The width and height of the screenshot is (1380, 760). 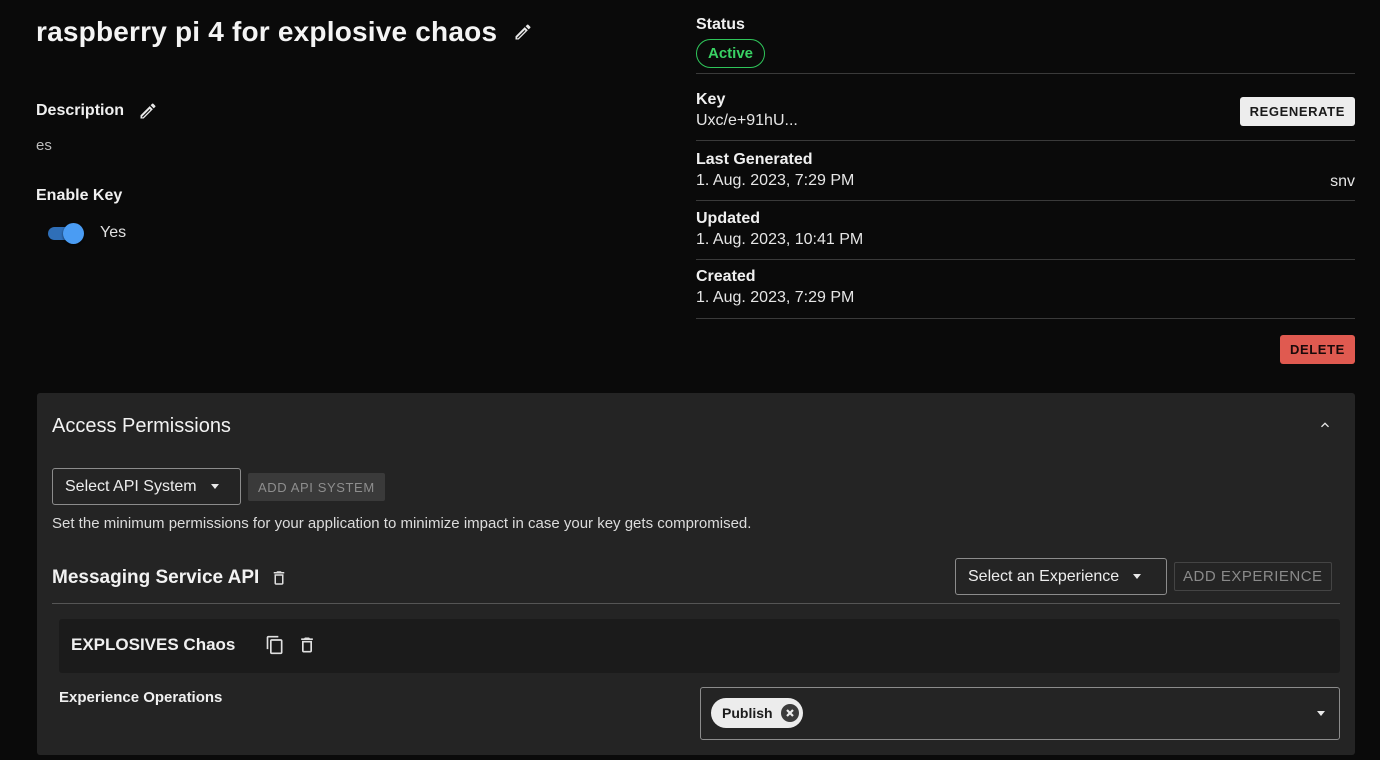 What do you see at coordinates (267, 31) in the screenshot?
I see `page-title: raspberry pi 4 for explosive chaos` at bounding box center [267, 31].